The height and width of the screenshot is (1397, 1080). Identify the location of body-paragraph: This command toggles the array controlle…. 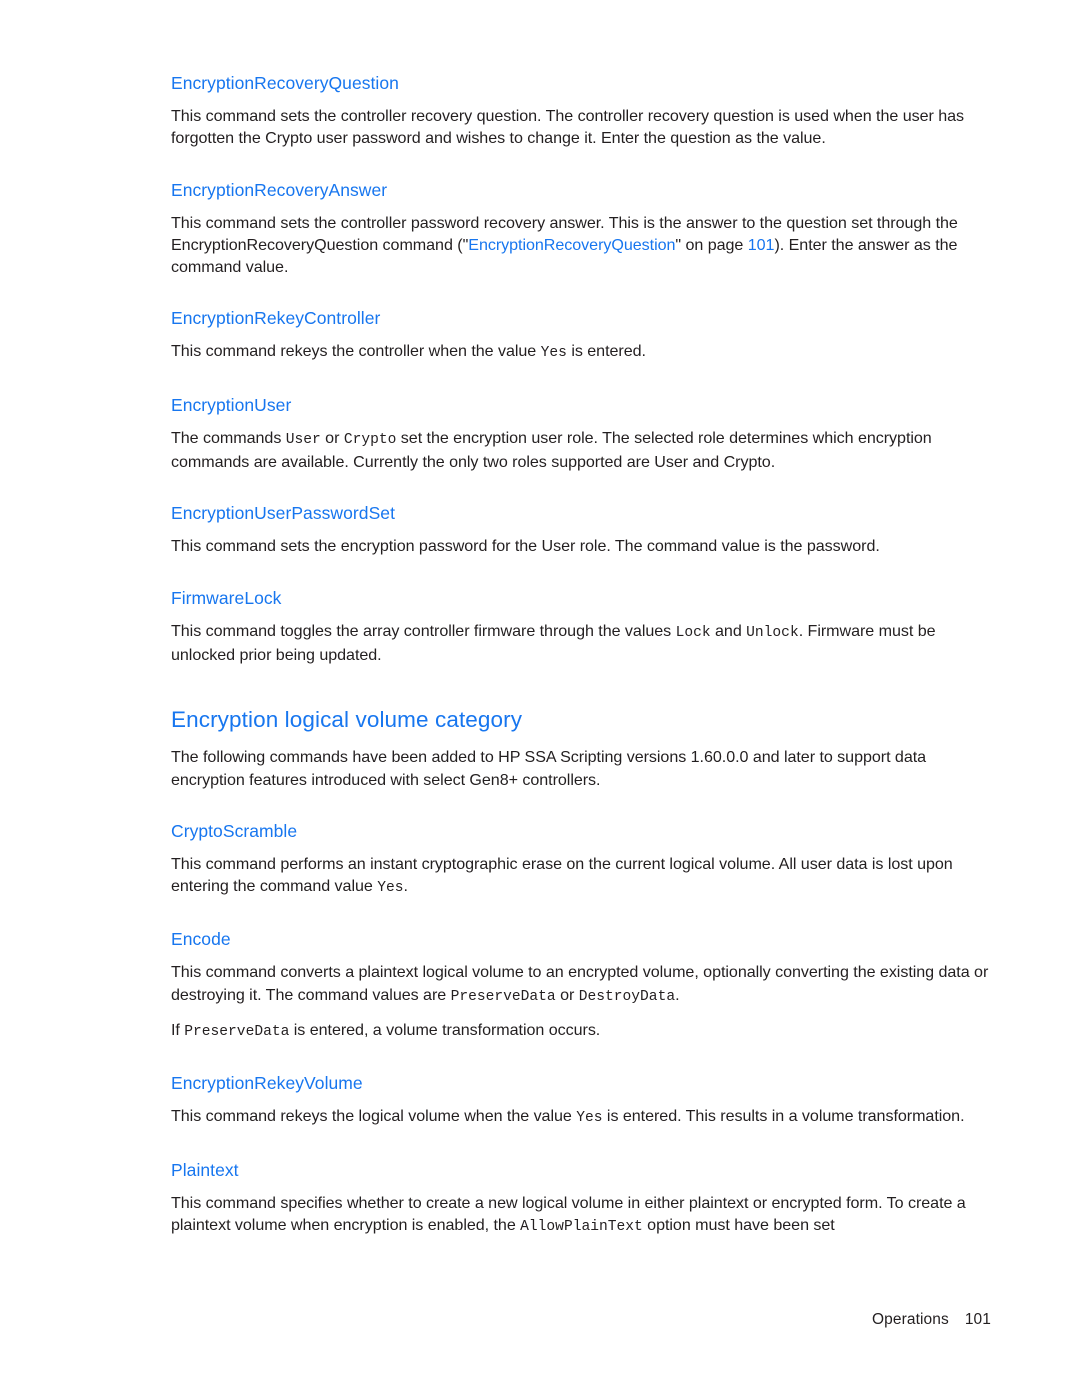
(553, 642).